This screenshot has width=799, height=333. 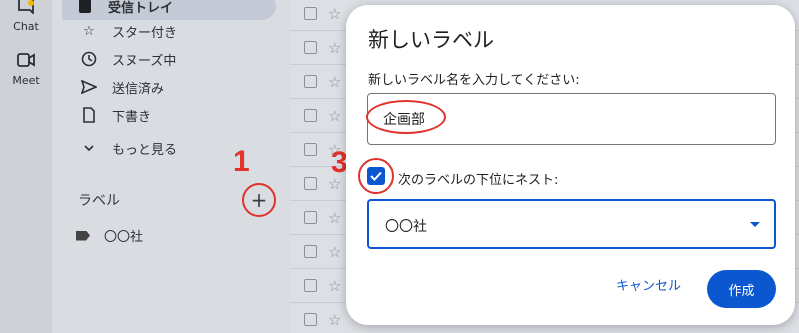 What do you see at coordinates (26, 69) in the screenshot?
I see `rail-meet: Meet` at bounding box center [26, 69].